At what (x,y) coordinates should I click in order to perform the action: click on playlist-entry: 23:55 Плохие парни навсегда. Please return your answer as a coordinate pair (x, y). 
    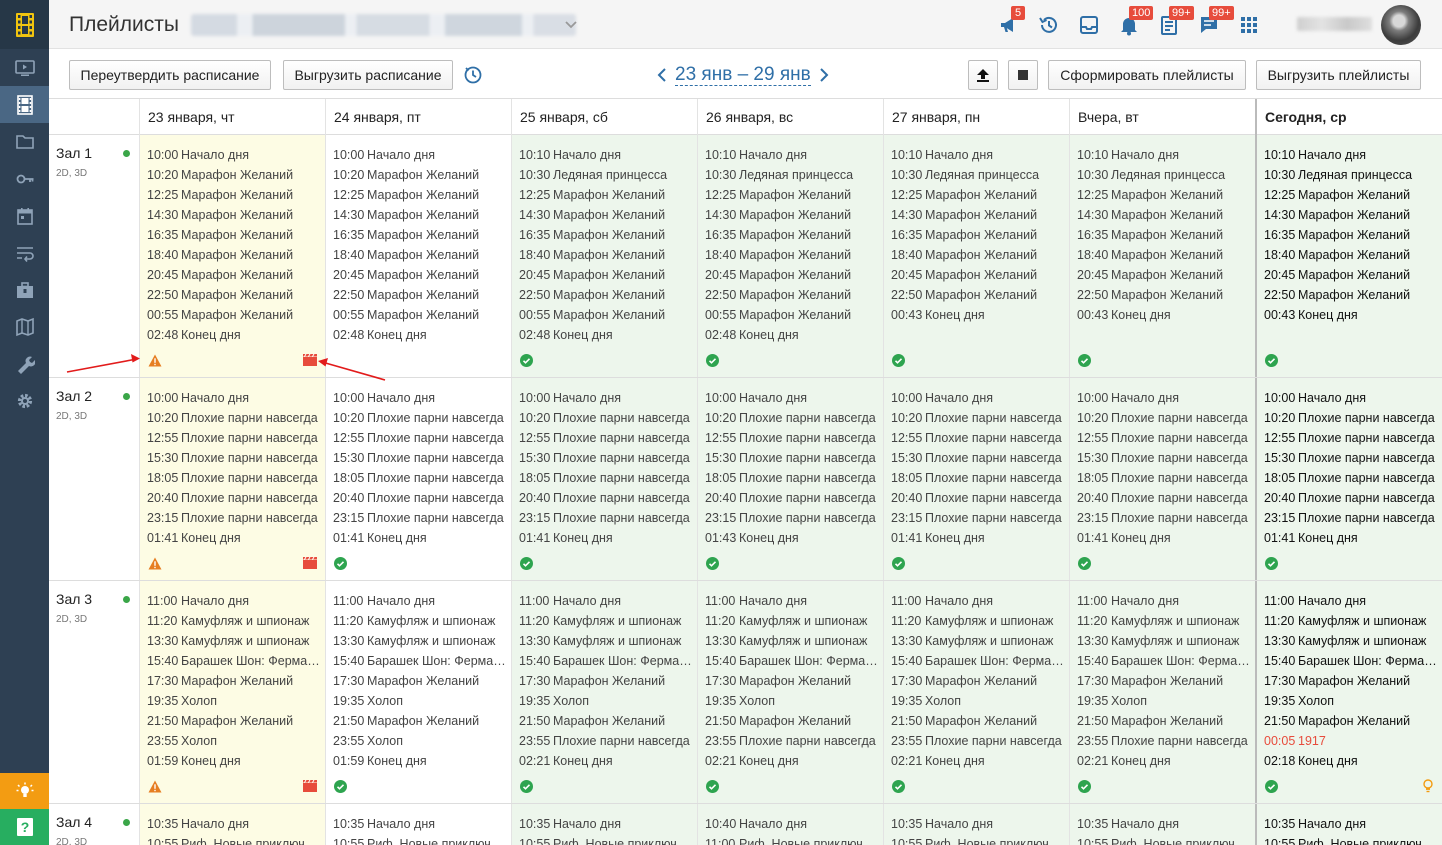
    Looking at the image, I should click on (792, 741).